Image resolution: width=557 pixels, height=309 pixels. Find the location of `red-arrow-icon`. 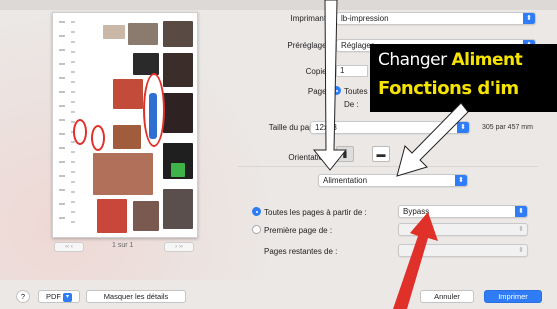

red-arrow-icon is located at coordinates (415, 260).